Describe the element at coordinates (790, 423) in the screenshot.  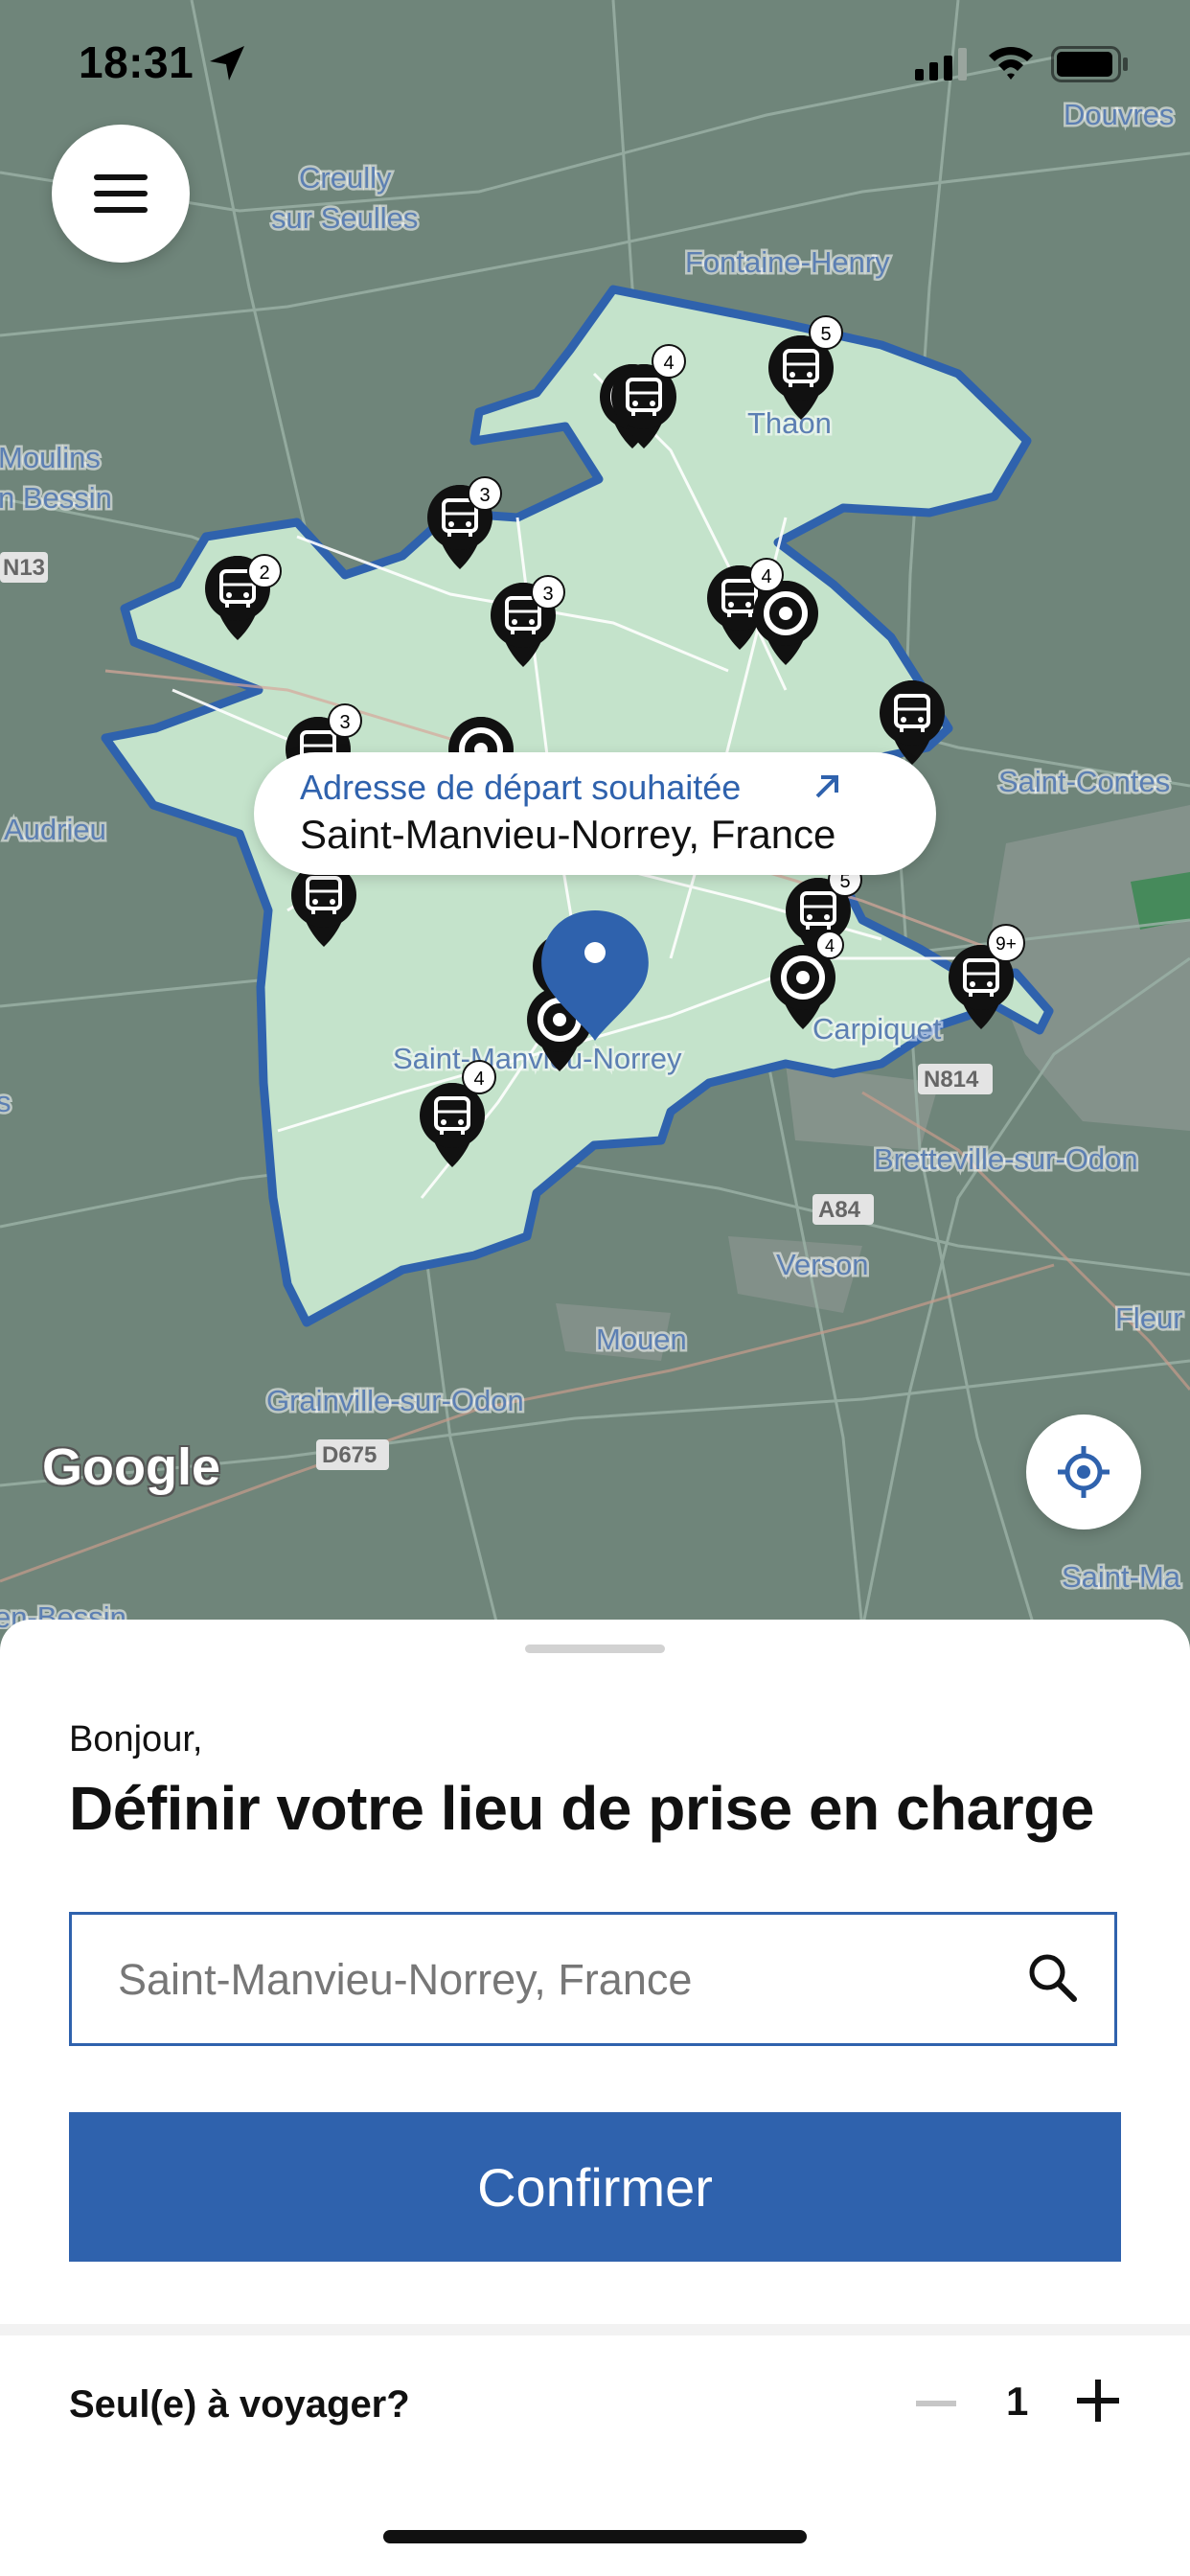
I see `place-label: Thaon` at that location.